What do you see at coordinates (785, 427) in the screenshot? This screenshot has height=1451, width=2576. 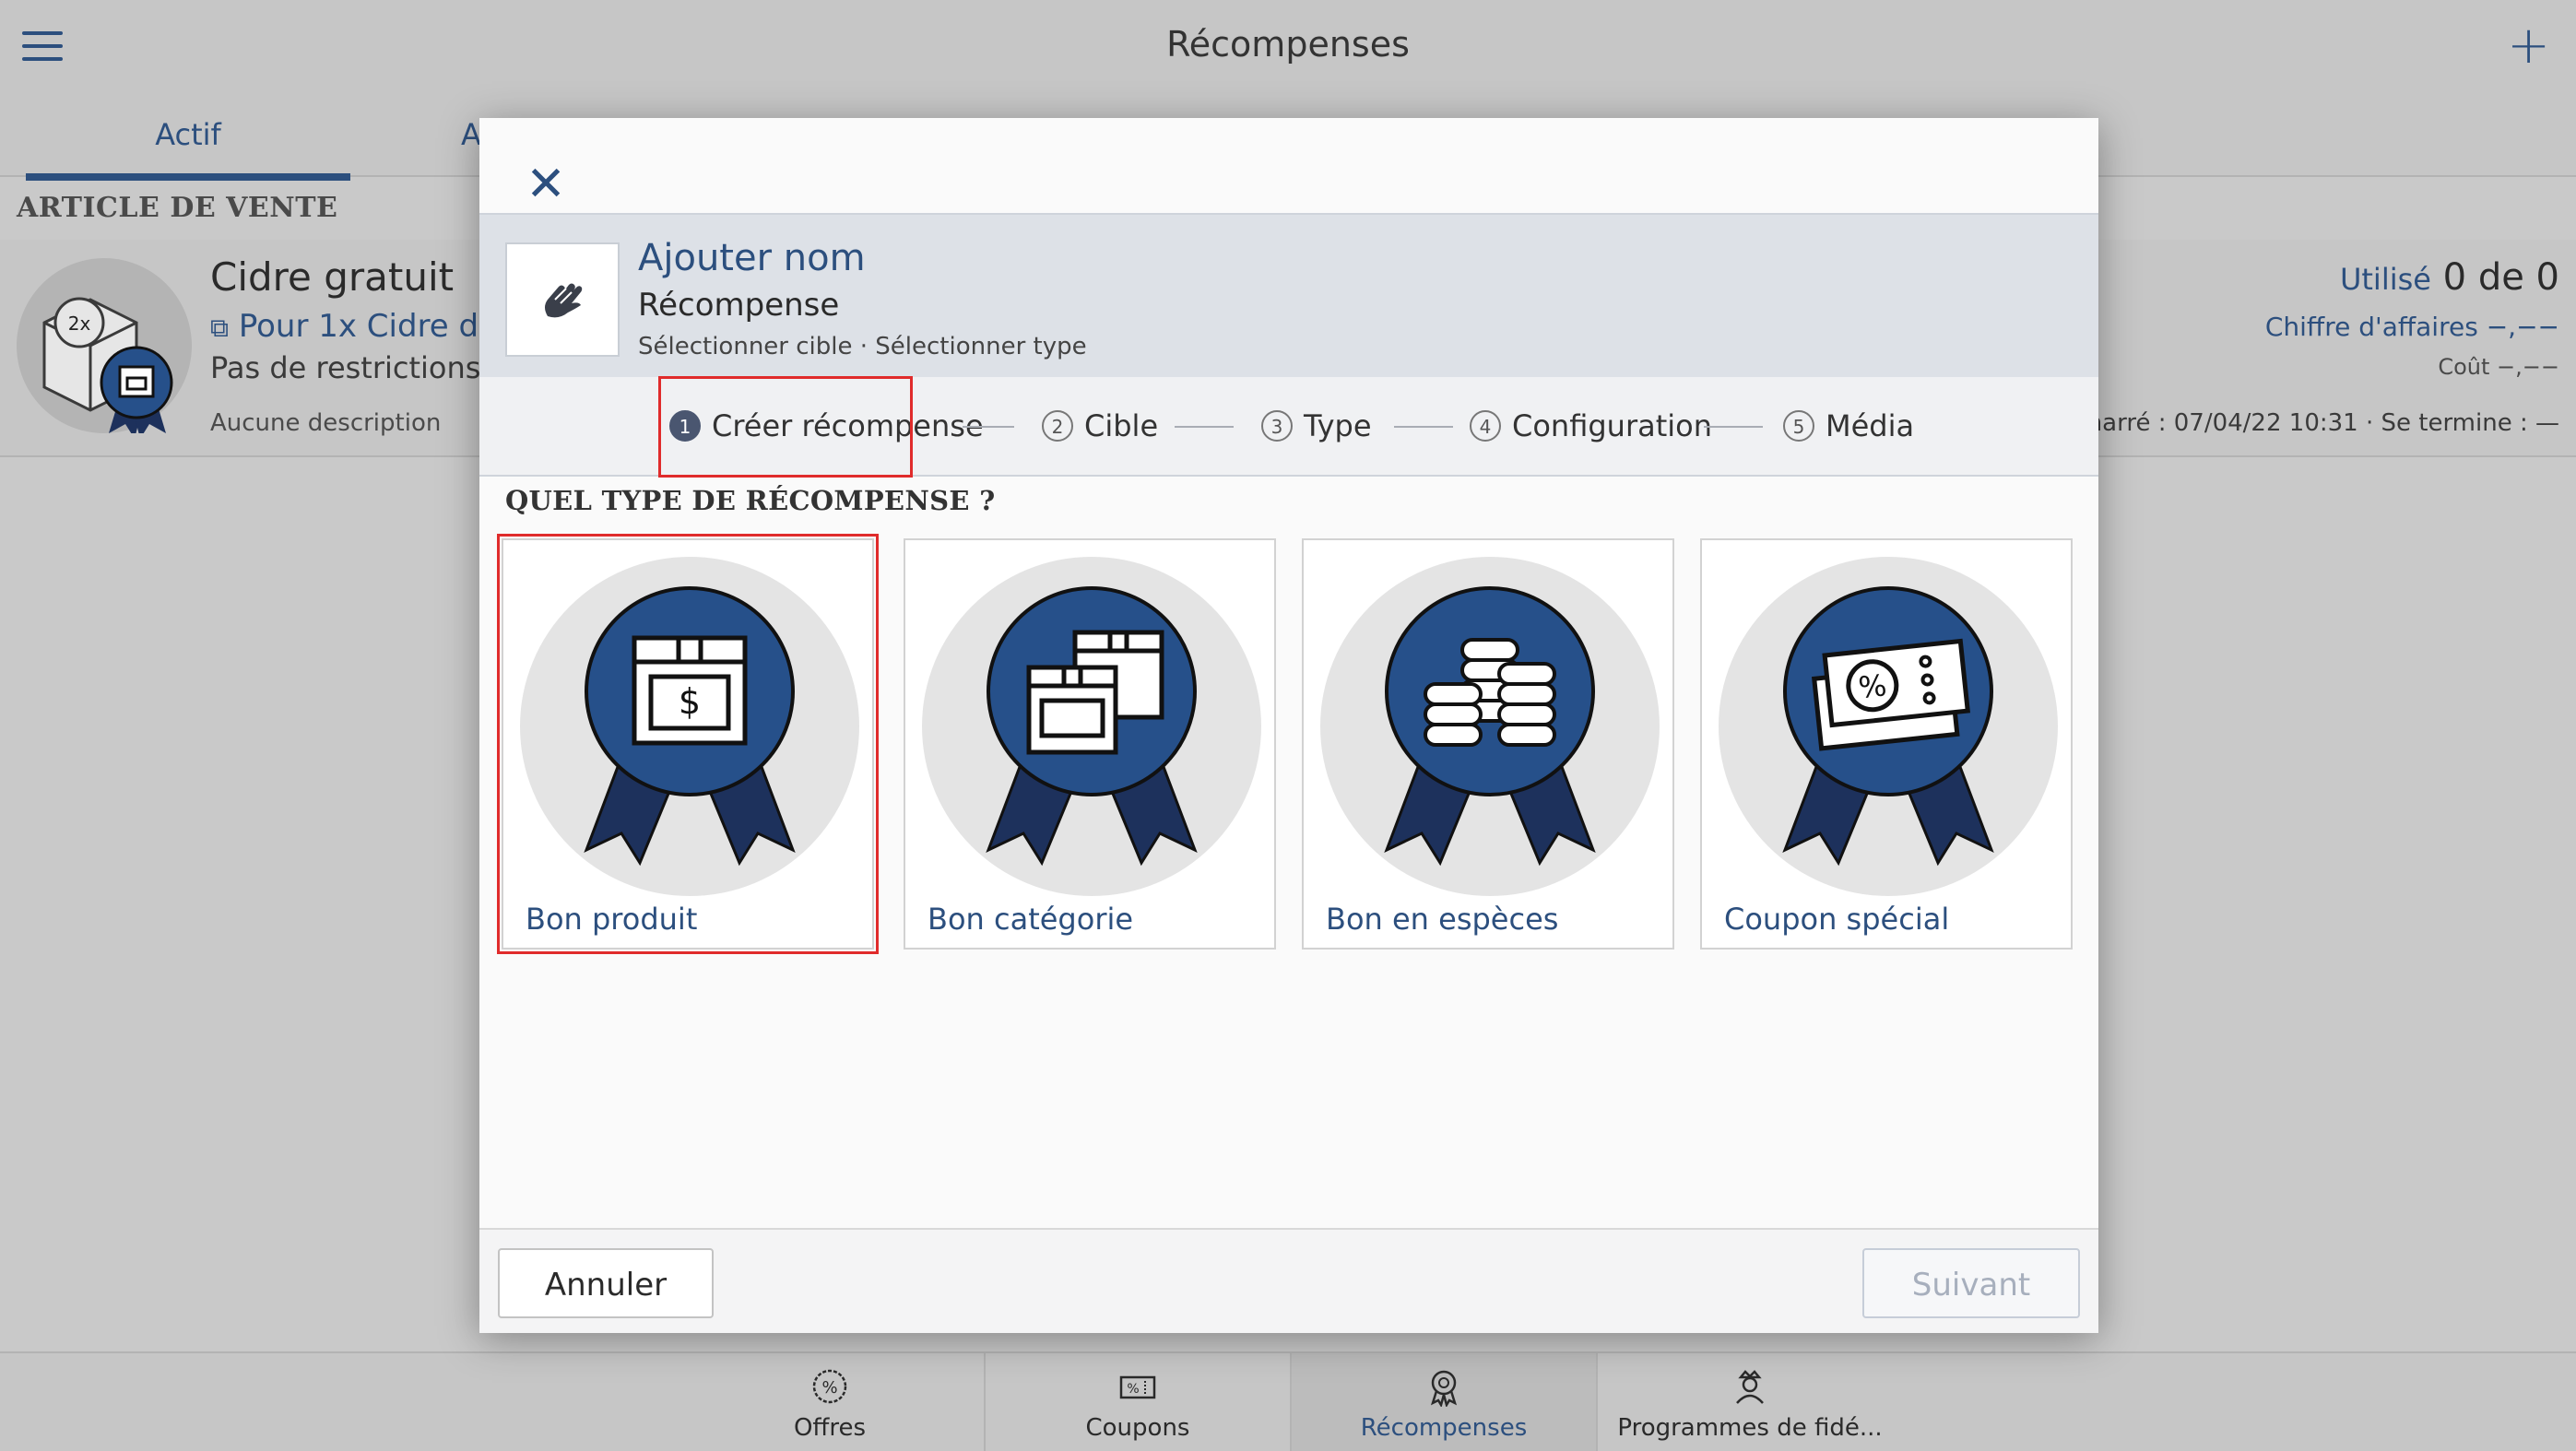 I see `current-step-highlight` at bounding box center [785, 427].